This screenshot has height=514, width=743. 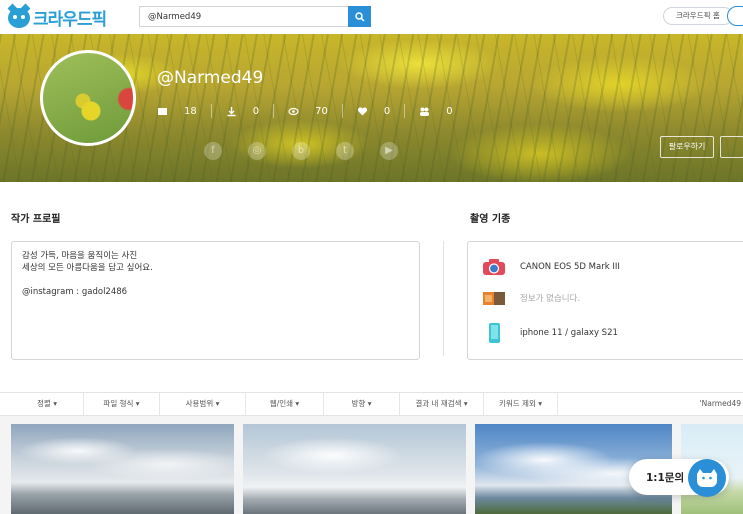 What do you see at coordinates (210, 78) in the screenshot?
I see `profile-username: @Narmed49` at bounding box center [210, 78].